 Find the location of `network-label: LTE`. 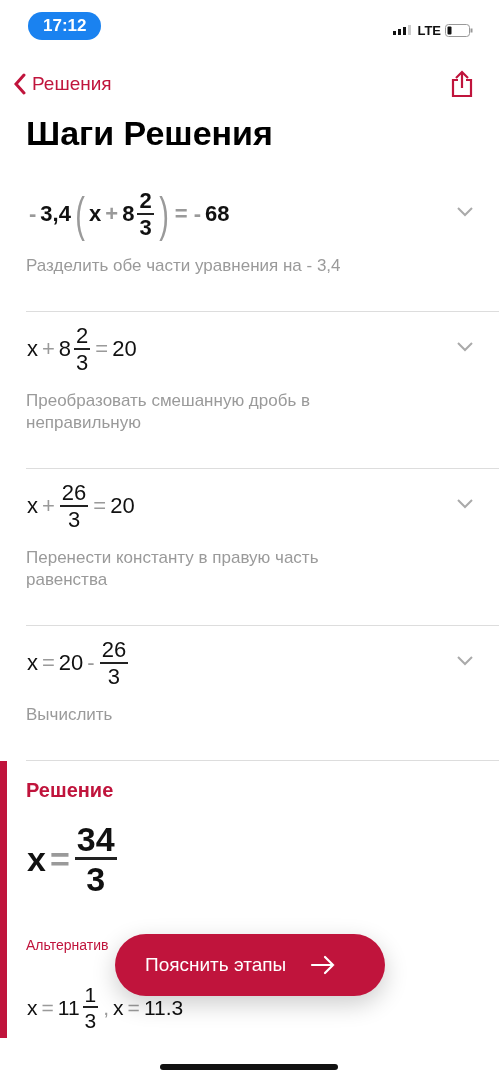

network-label: LTE is located at coordinates (429, 30).